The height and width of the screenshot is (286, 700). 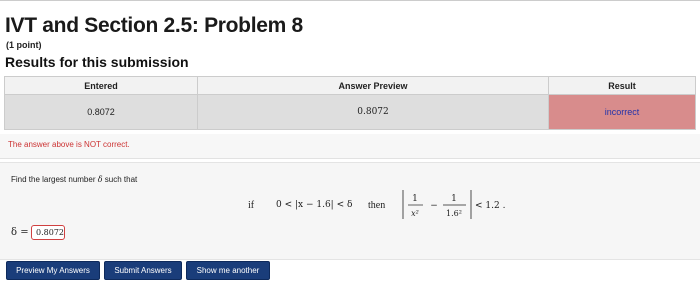 I want to click on condition-expression: 0 < |x − 1.6| < δ, so click(x=314, y=205).